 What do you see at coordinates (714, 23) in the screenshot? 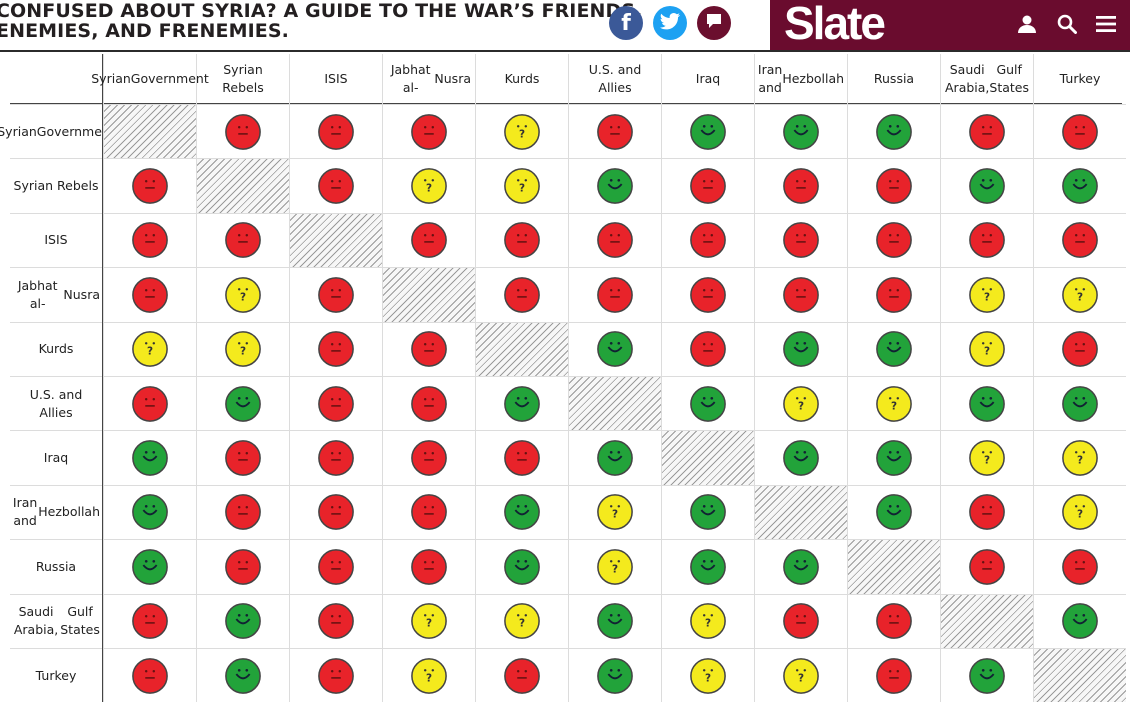
I see `comment-button` at bounding box center [714, 23].